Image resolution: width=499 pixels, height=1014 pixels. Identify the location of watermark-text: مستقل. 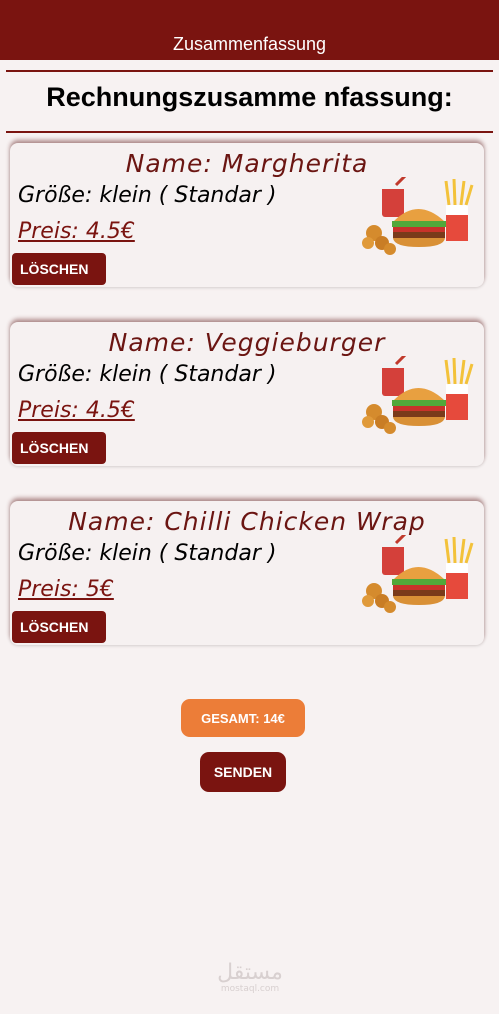
(250, 972).